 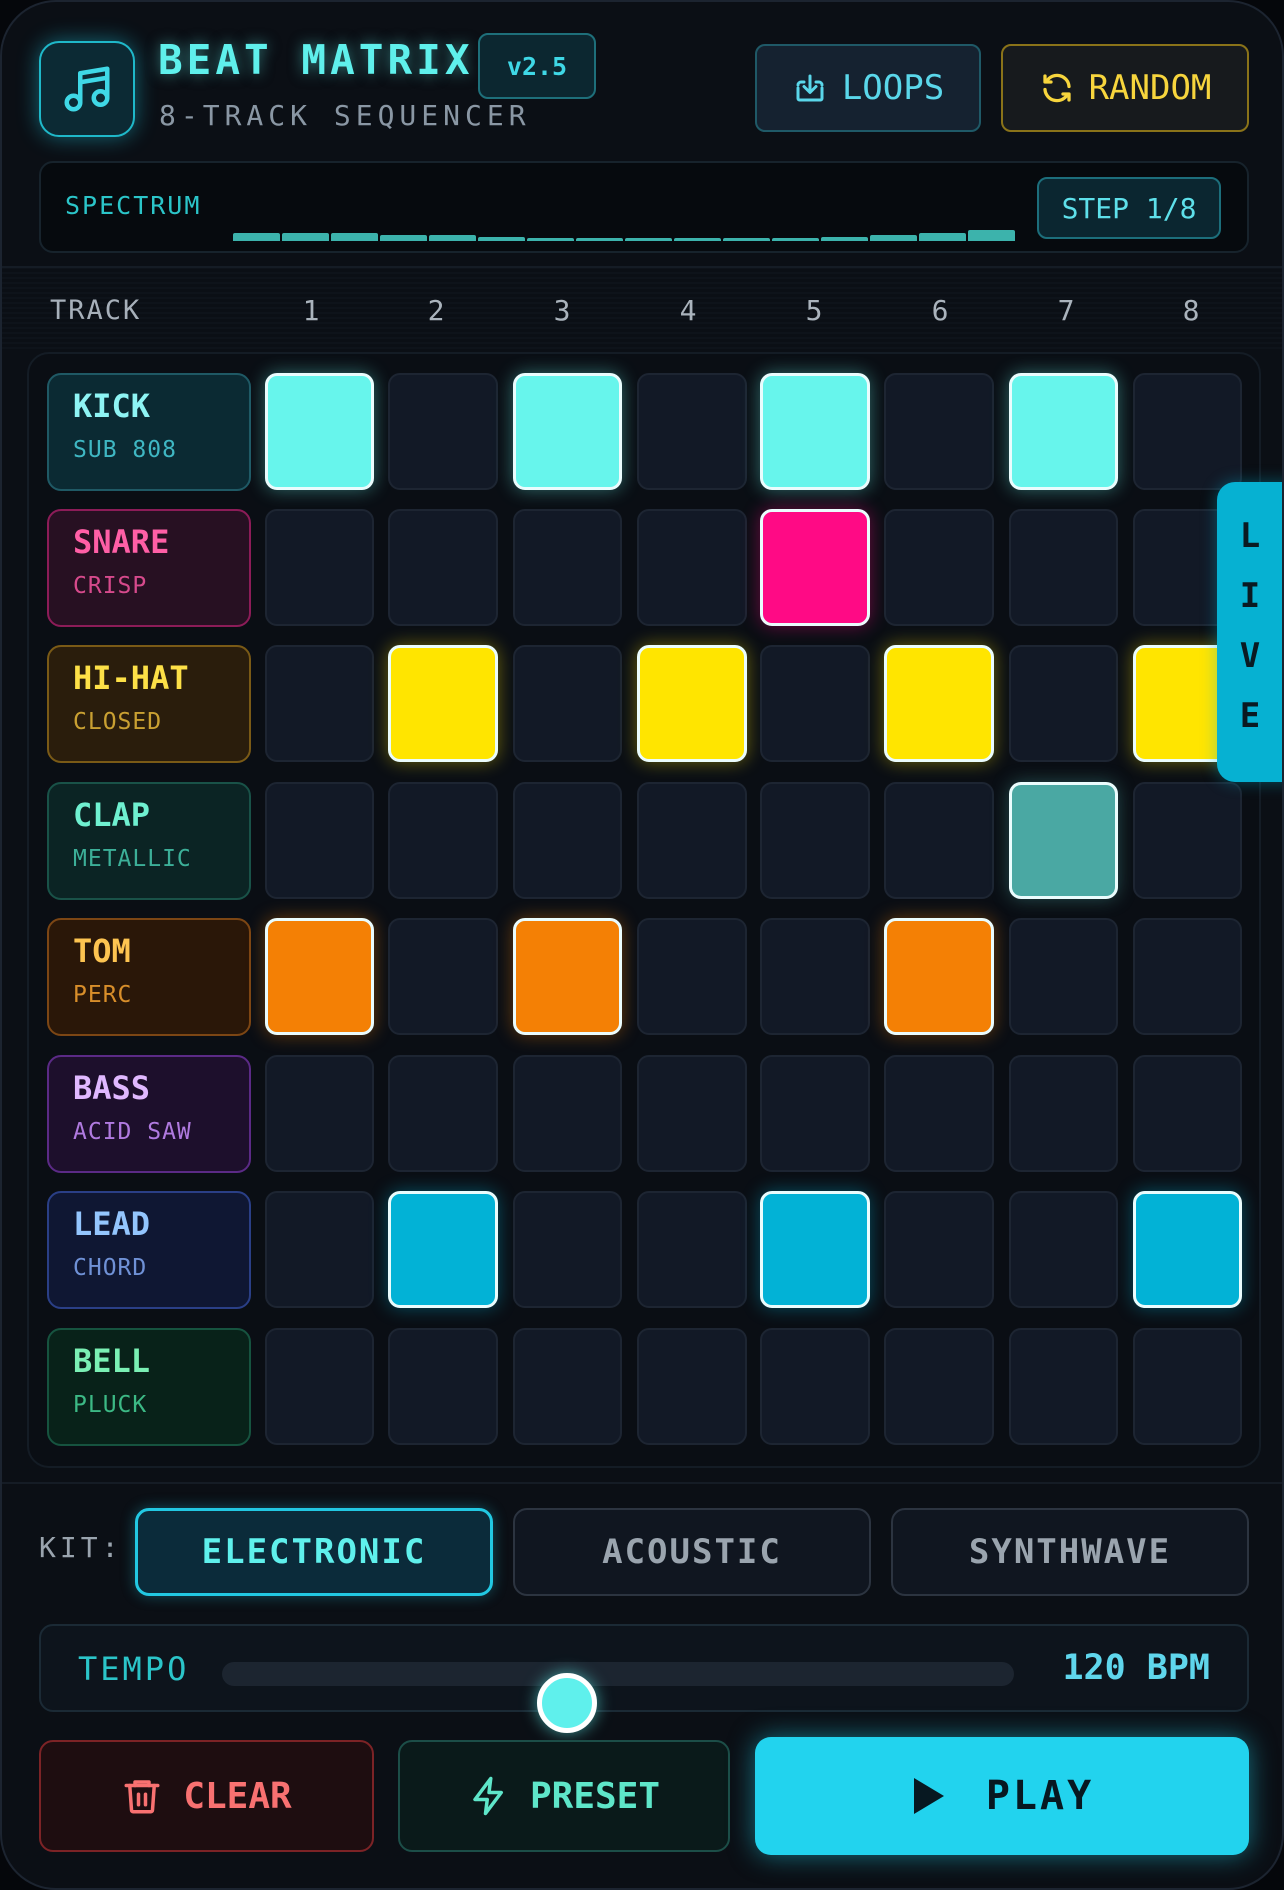 I want to click on play-label: PLAY, so click(x=1040, y=1796).